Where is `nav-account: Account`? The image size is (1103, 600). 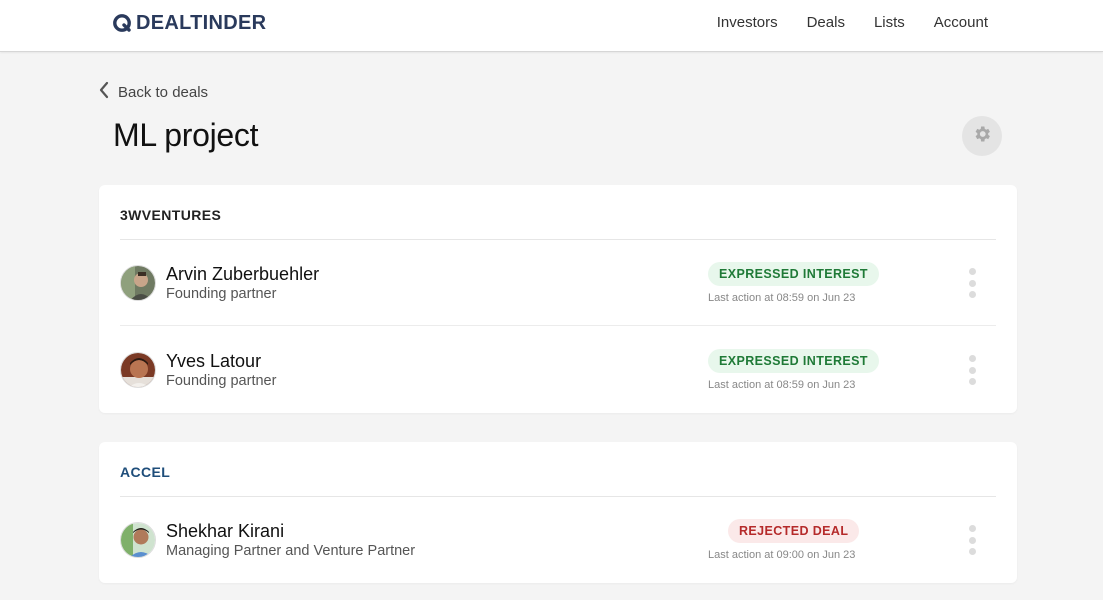
nav-account: Account is located at coordinates (961, 22).